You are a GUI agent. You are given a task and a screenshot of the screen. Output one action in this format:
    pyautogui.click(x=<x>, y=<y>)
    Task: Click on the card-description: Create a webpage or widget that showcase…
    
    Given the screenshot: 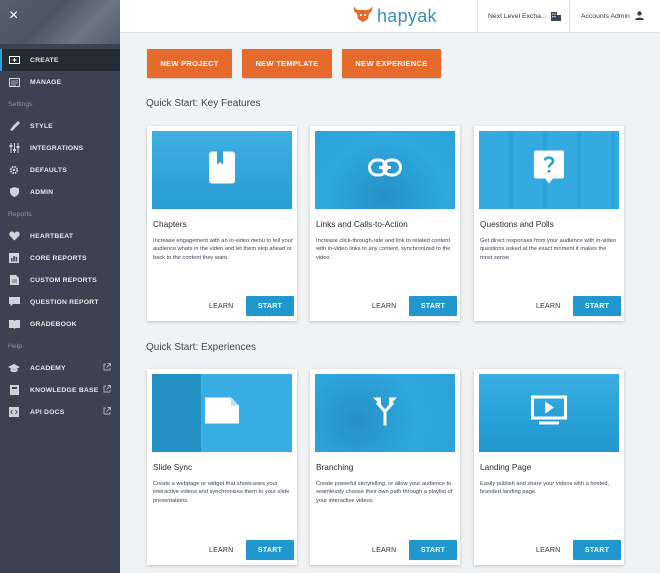 What is the action you would take?
    pyautogui.click(x=221, y=492)
    